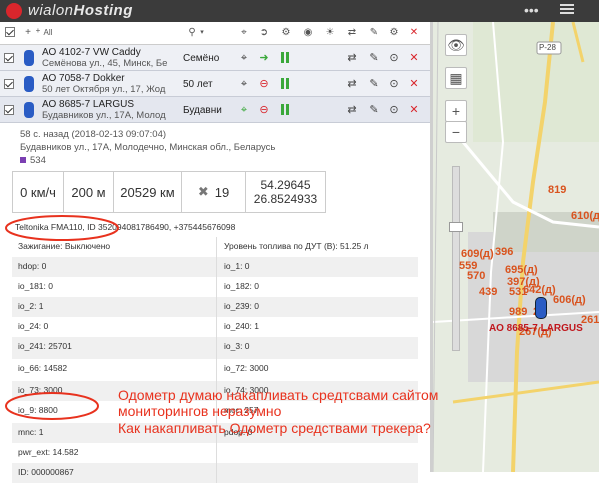  I want to click on annotation-ellipse-odometer, so click(52, 406).